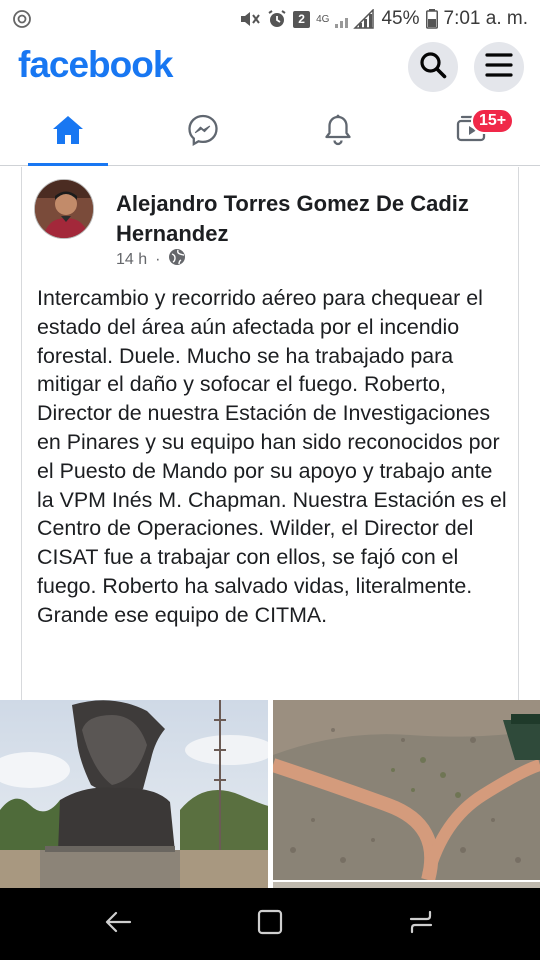 This screenshot has height=960, width=540. What do you see at coordinates (177, 259) in the screenshot?
I see `globe-icon` at bounding box center [177, 259].